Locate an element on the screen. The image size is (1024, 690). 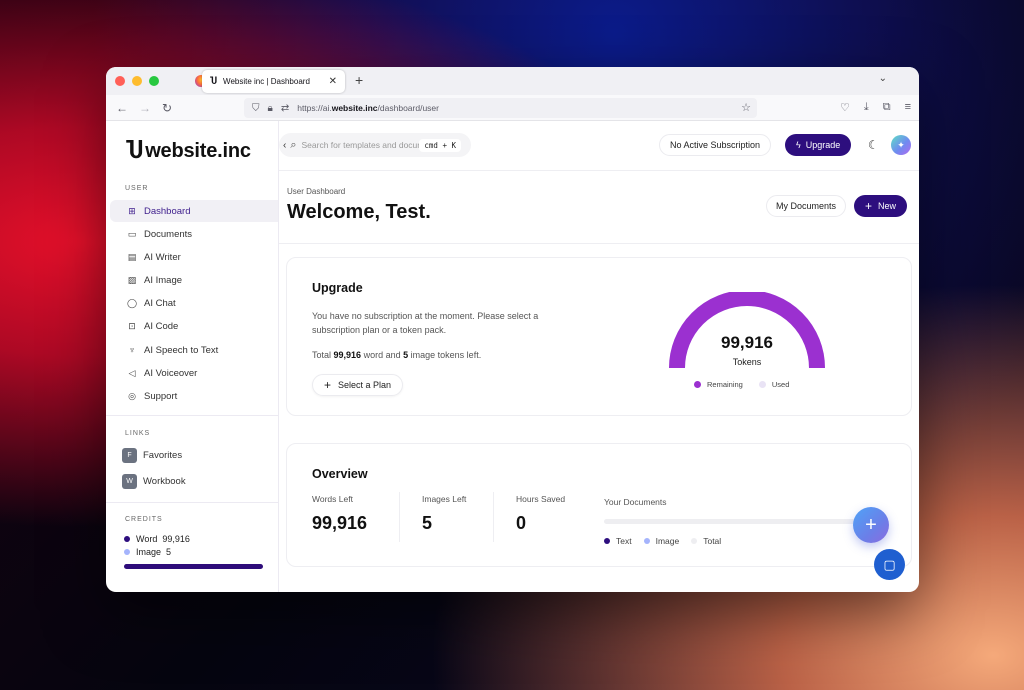
close-tab-icon: ✕ is located at coordinates (333, 81).